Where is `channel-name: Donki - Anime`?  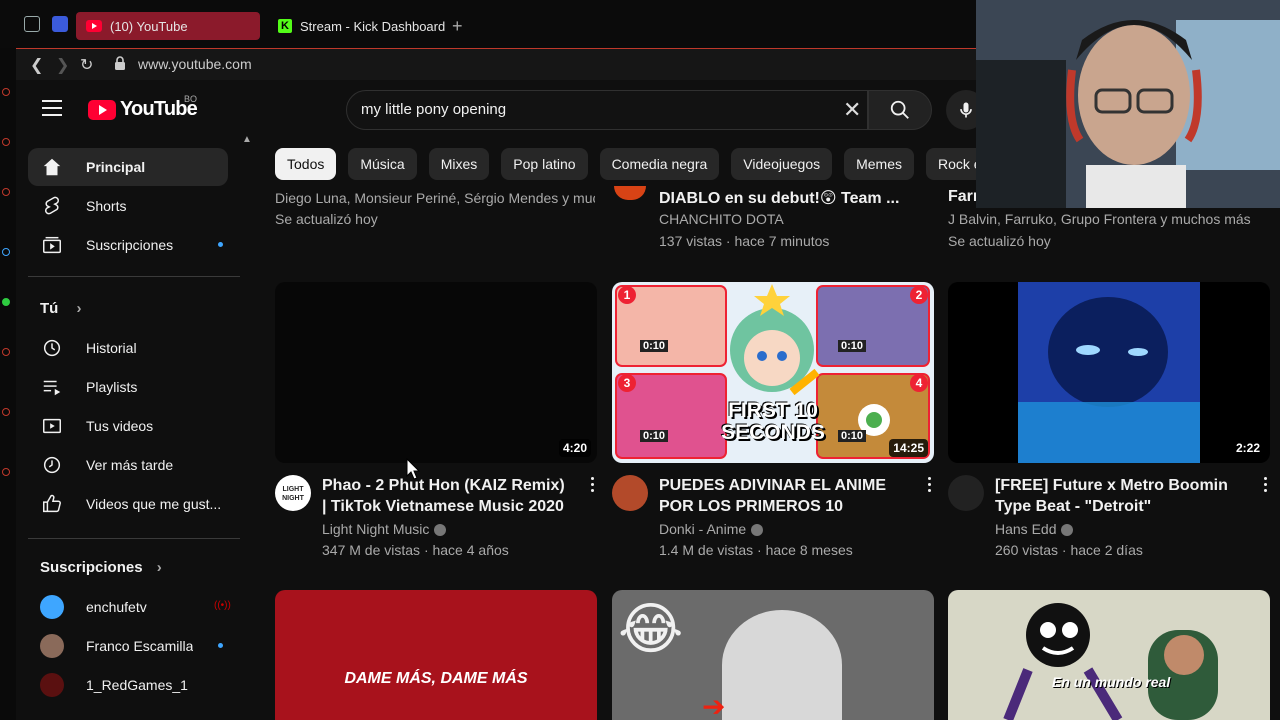 channel-name: Donki - Anime is located at coordinates (711, 529).